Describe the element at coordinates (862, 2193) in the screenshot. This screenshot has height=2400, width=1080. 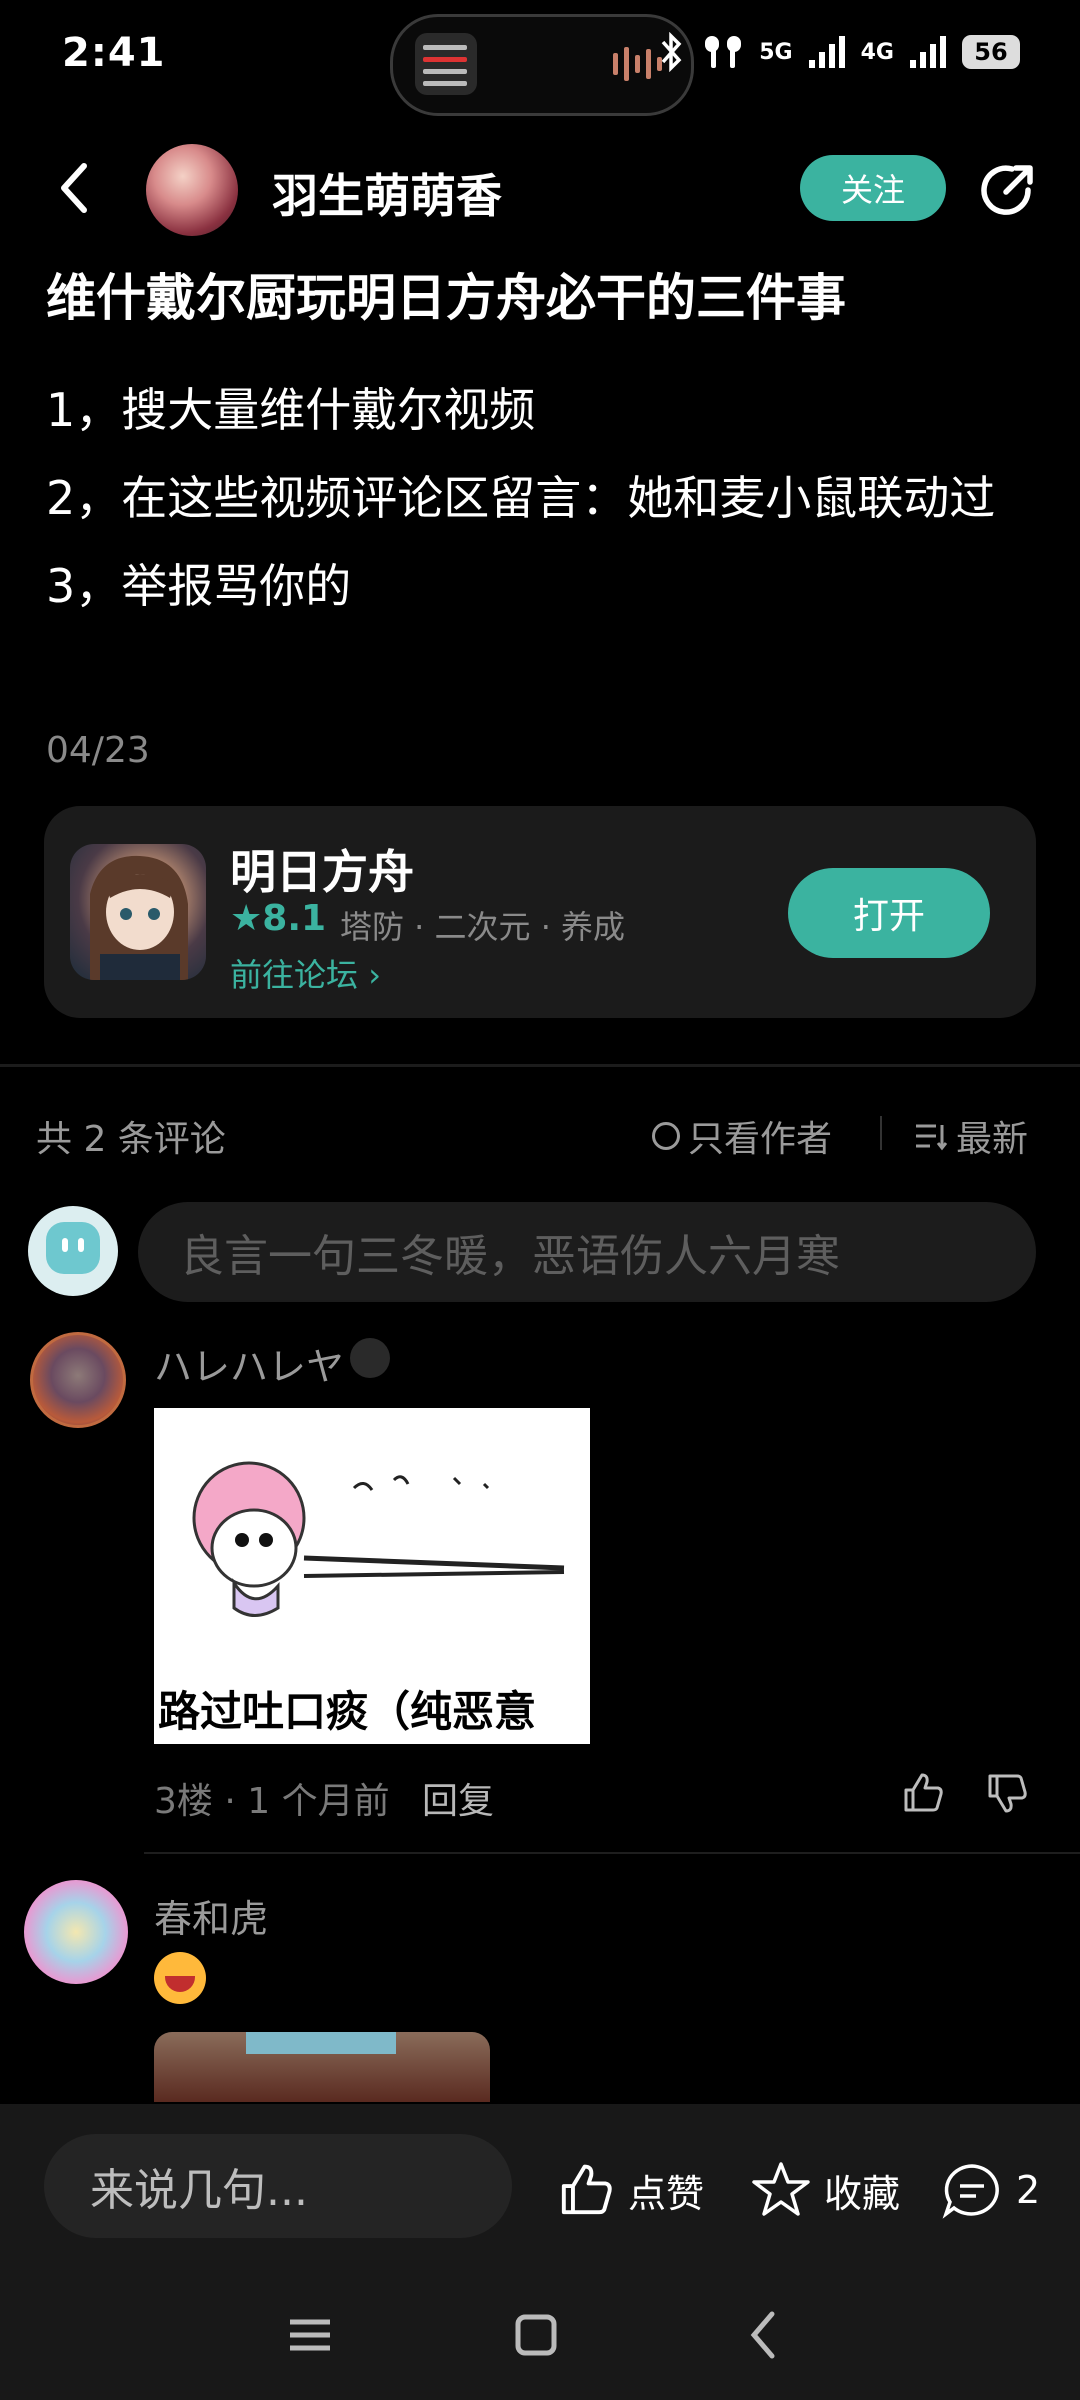
I see `favorite-label: 收藏` at that location.